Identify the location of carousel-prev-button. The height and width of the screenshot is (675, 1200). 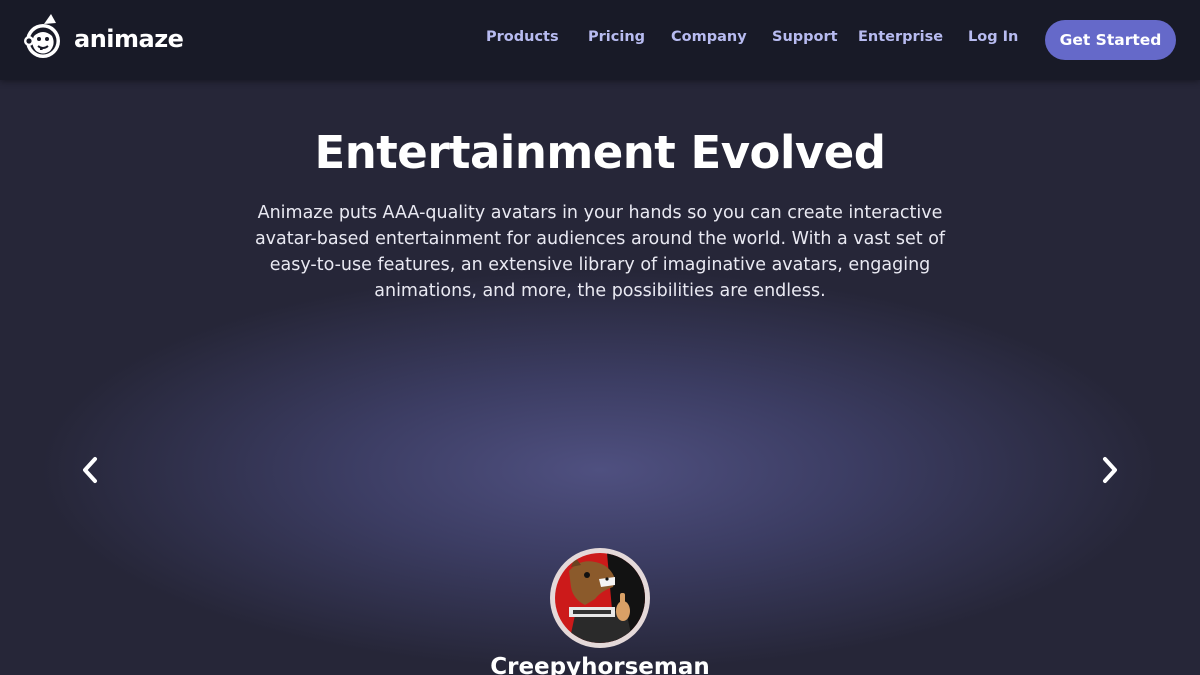
(90, 470).